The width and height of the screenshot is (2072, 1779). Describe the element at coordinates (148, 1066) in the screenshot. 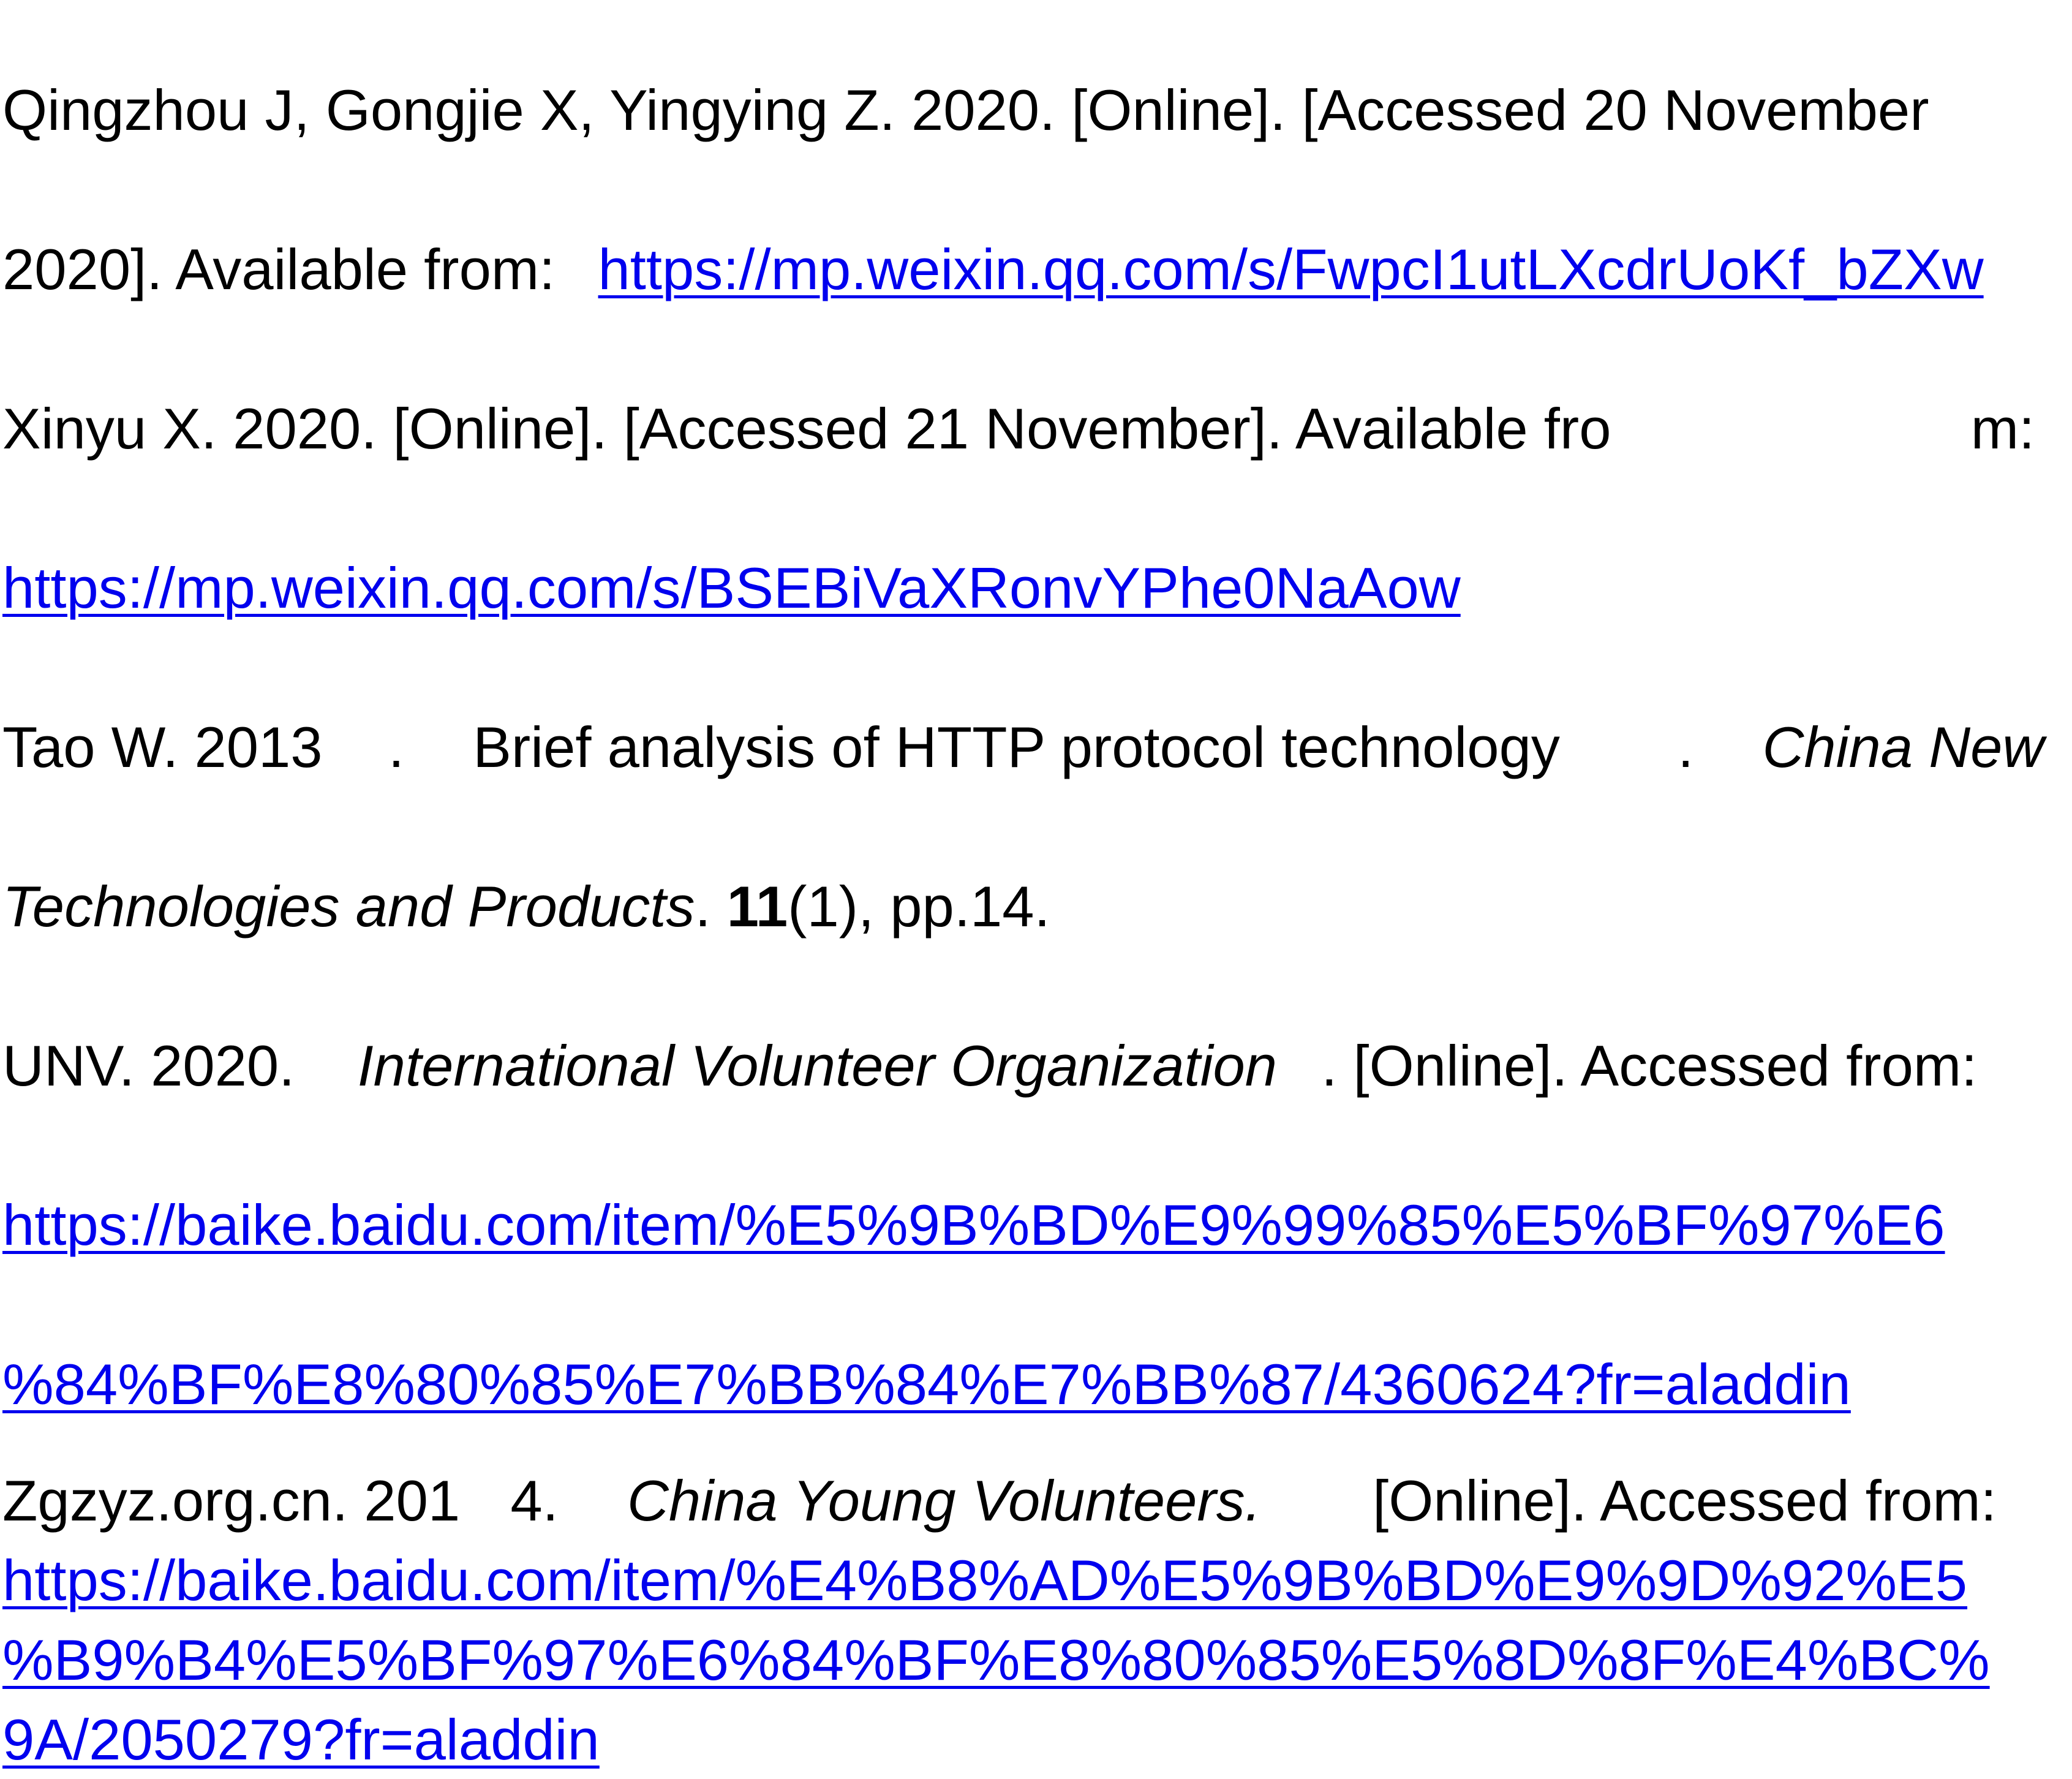

I see `reference-author-year: UNV. 2020.` at that location.